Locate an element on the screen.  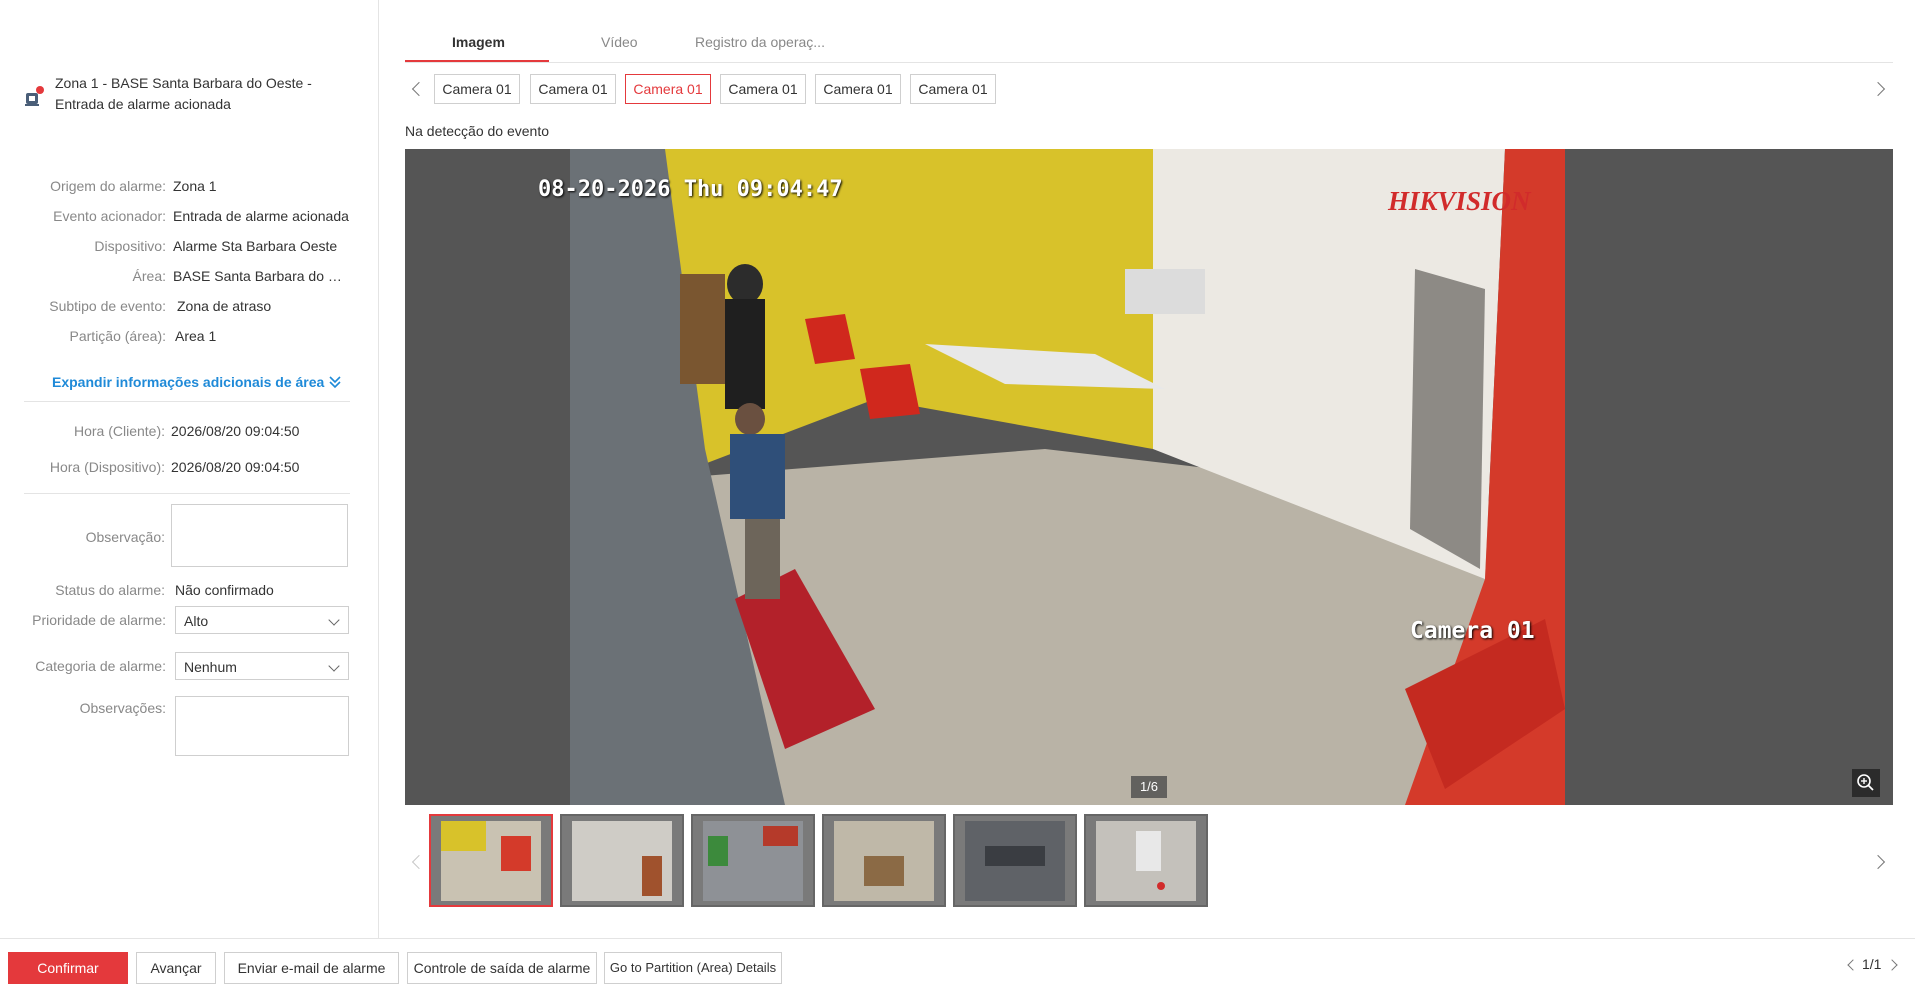
tab-imagem: Imagem is located at coordinates (478, 42).